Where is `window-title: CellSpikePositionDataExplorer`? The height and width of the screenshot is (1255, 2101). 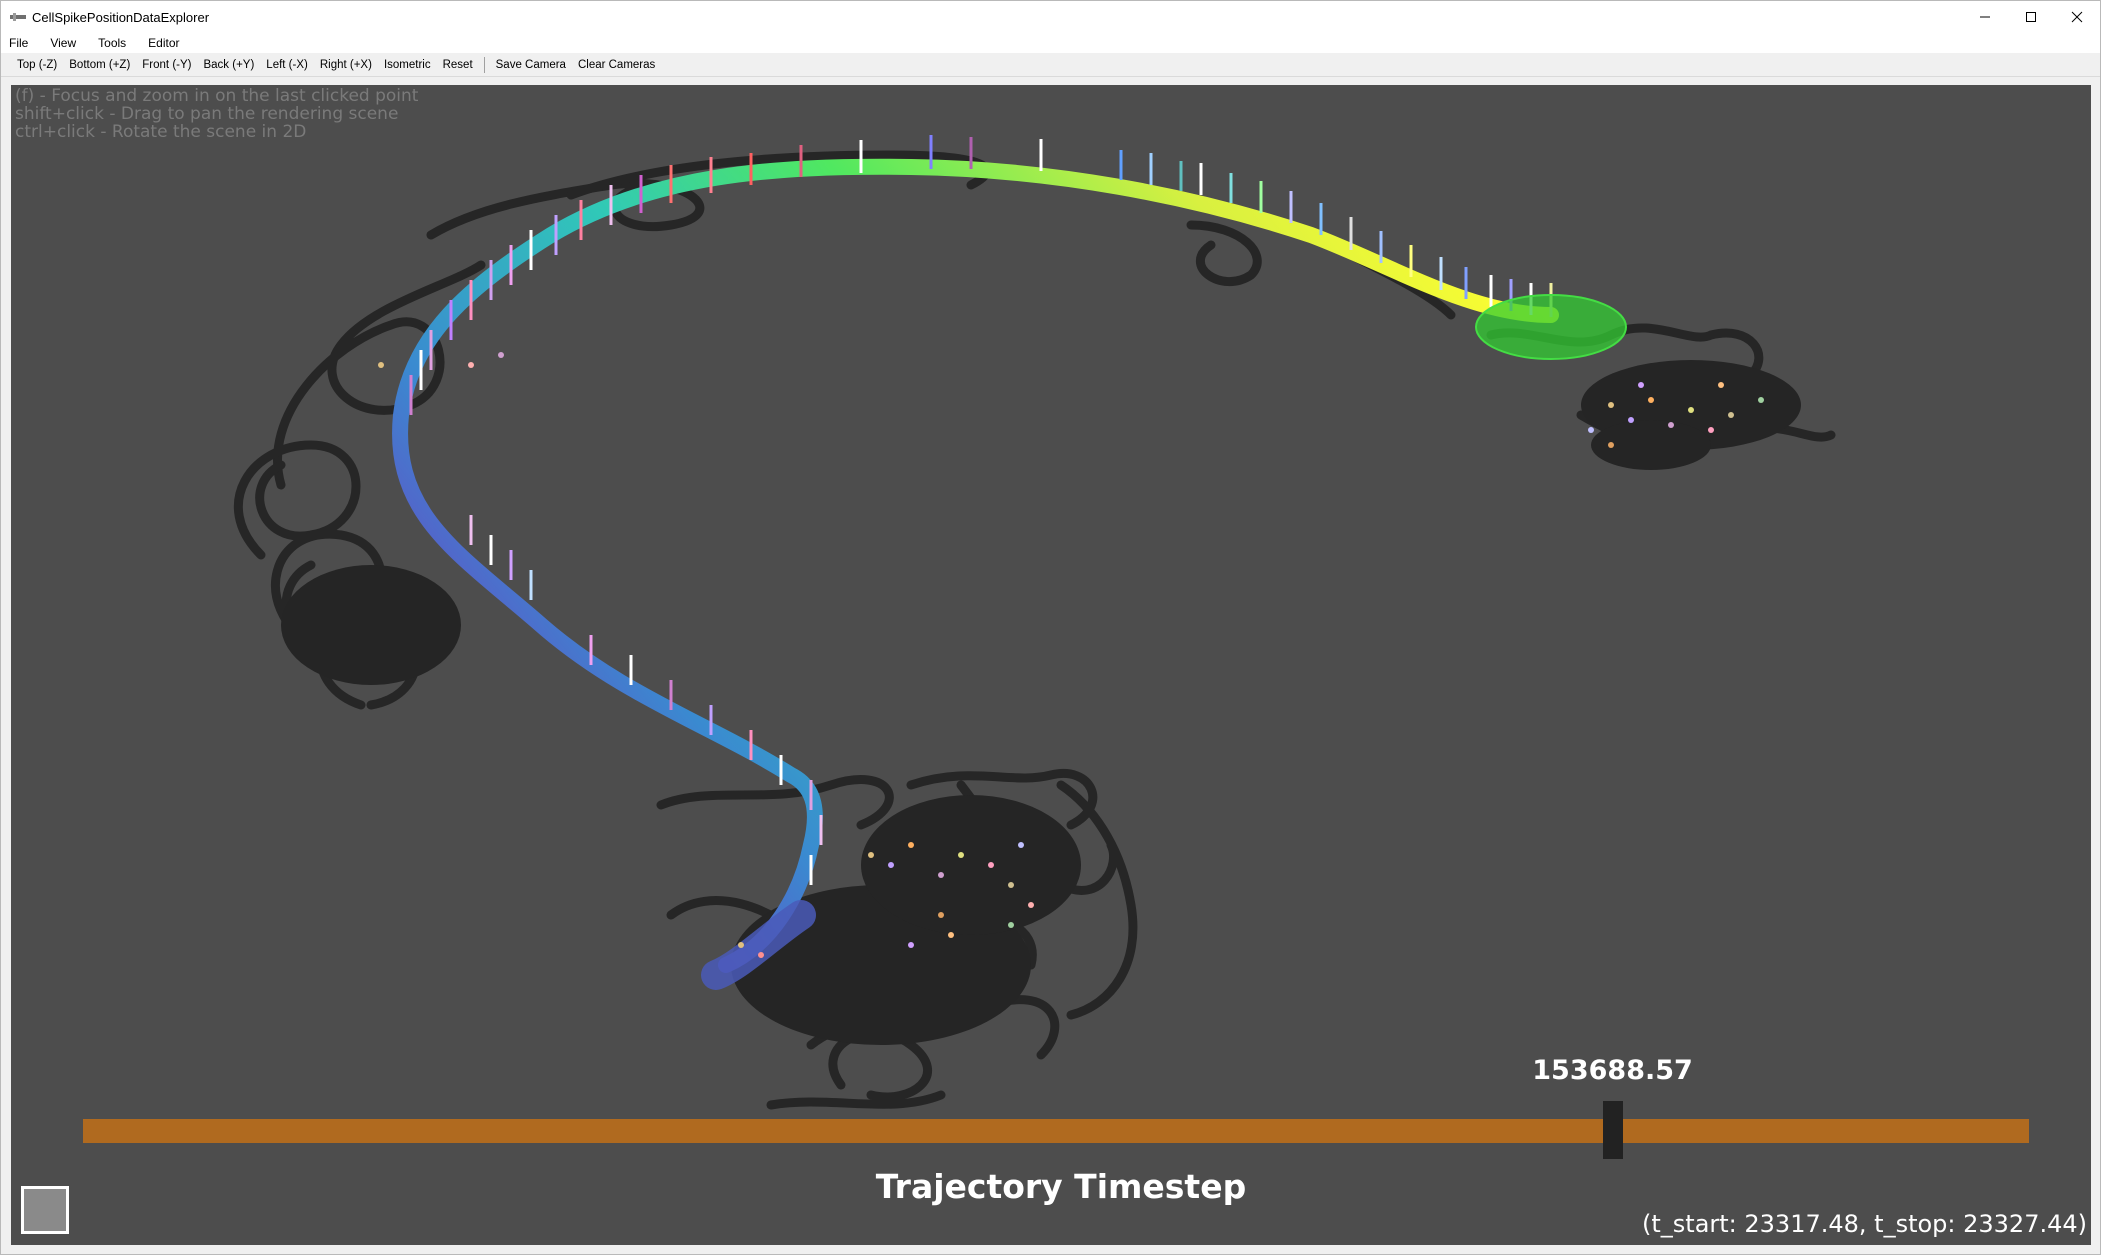 window-title: CellSpikePositionDataExplorer is located at coordinates (121, 17).